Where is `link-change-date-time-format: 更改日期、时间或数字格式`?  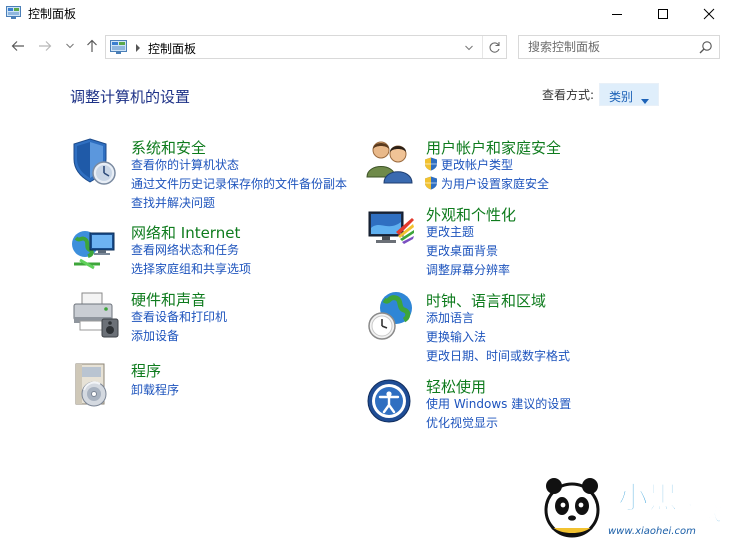 link-change-date-time-format: 更改日期、时间或数字格式 is located at coordinates (498, 356).